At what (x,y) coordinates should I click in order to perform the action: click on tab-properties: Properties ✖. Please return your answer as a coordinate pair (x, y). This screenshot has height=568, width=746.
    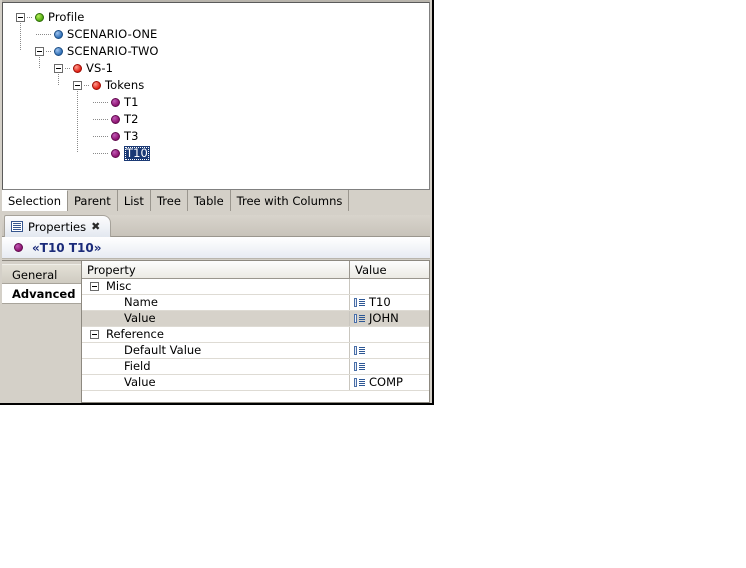
    Looking at the image, I should click on (58, 226).